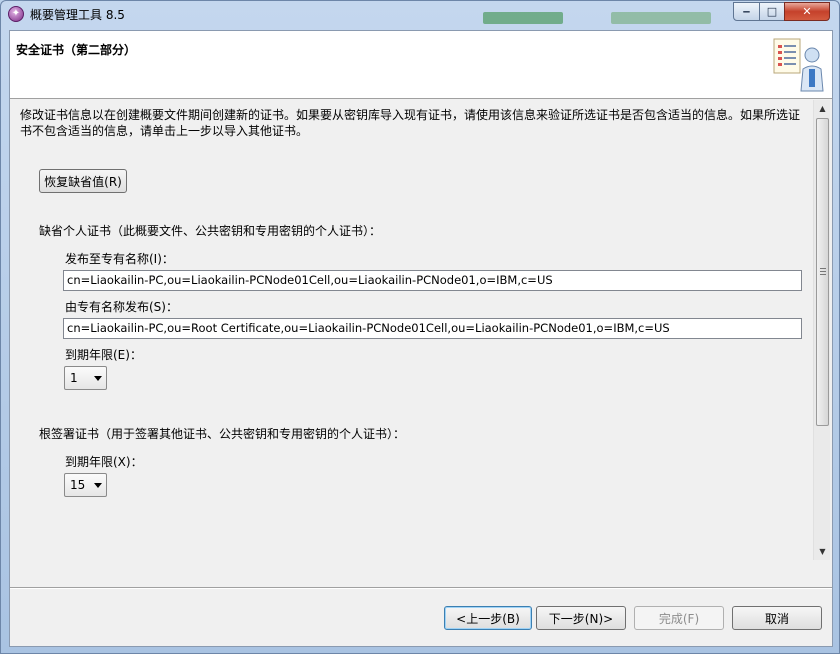  I want to click on cancel-button: 取消, so click(777, 618).